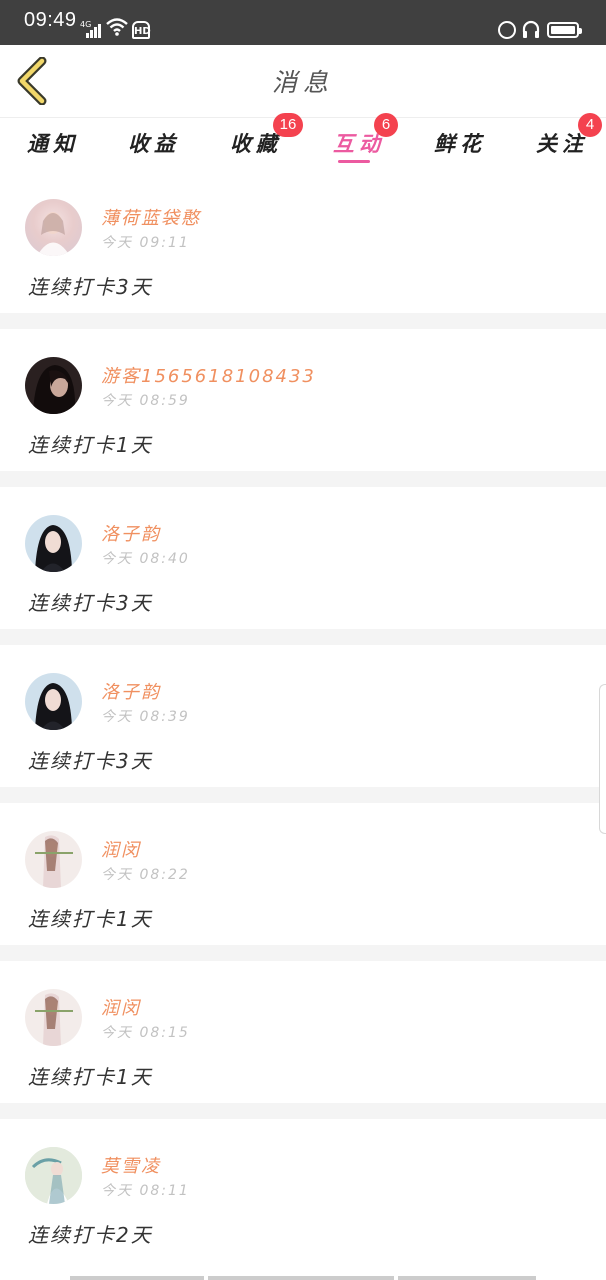 The image size is (606, 1280). I want to click on battery-icon, so click(564, 30).